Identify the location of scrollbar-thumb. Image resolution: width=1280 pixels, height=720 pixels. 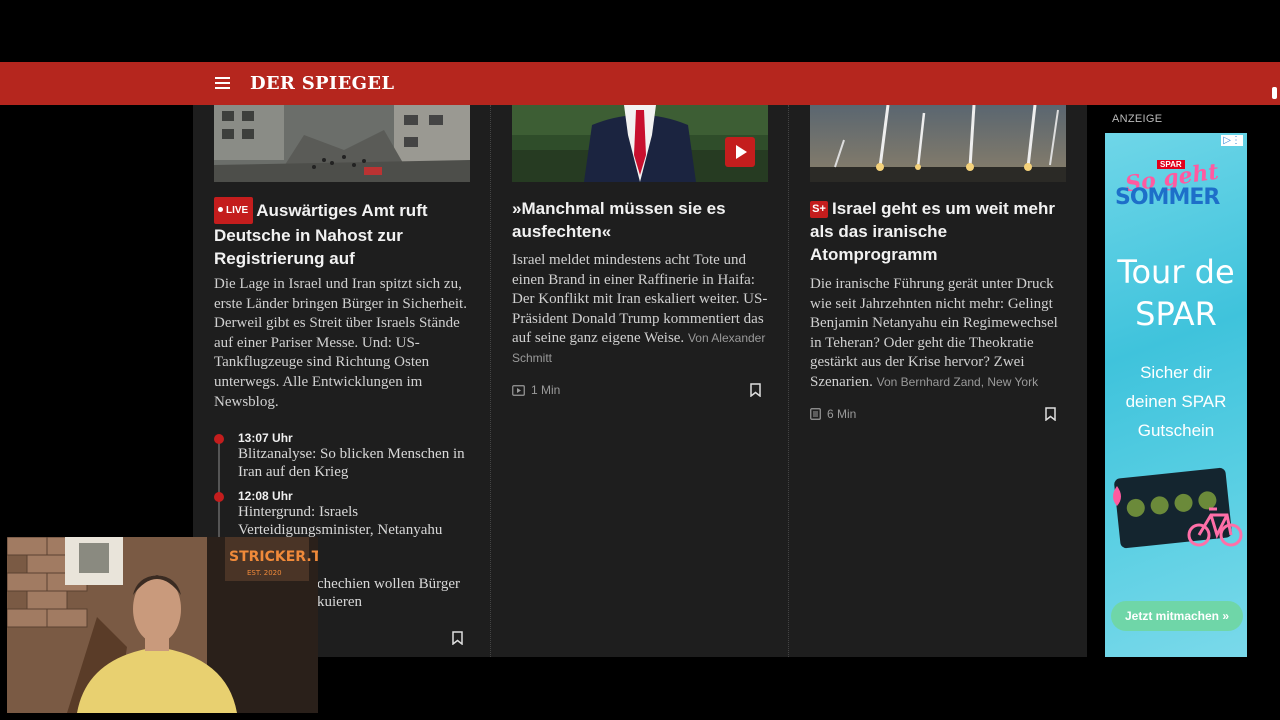
(1274, 93).